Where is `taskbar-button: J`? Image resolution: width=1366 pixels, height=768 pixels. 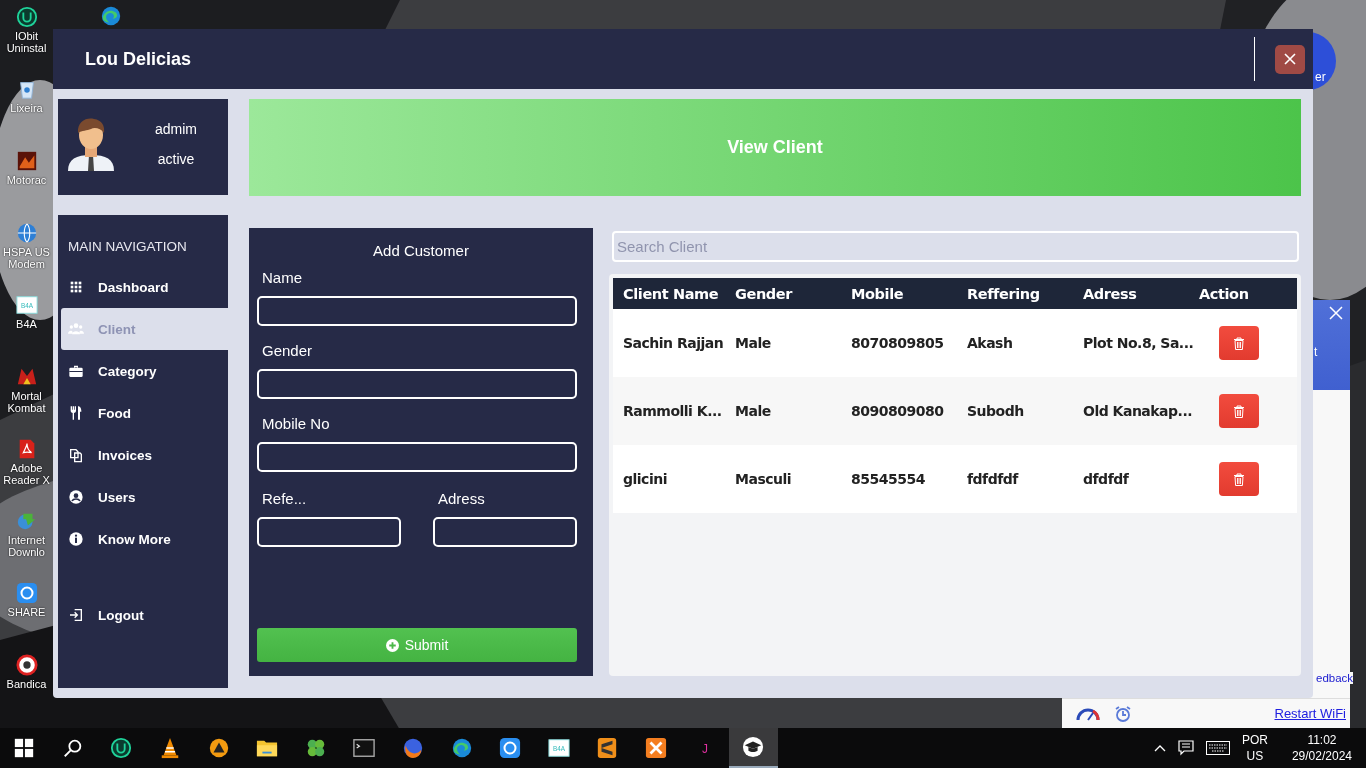
taskbar-button: J is located at coordinates (704, 748).